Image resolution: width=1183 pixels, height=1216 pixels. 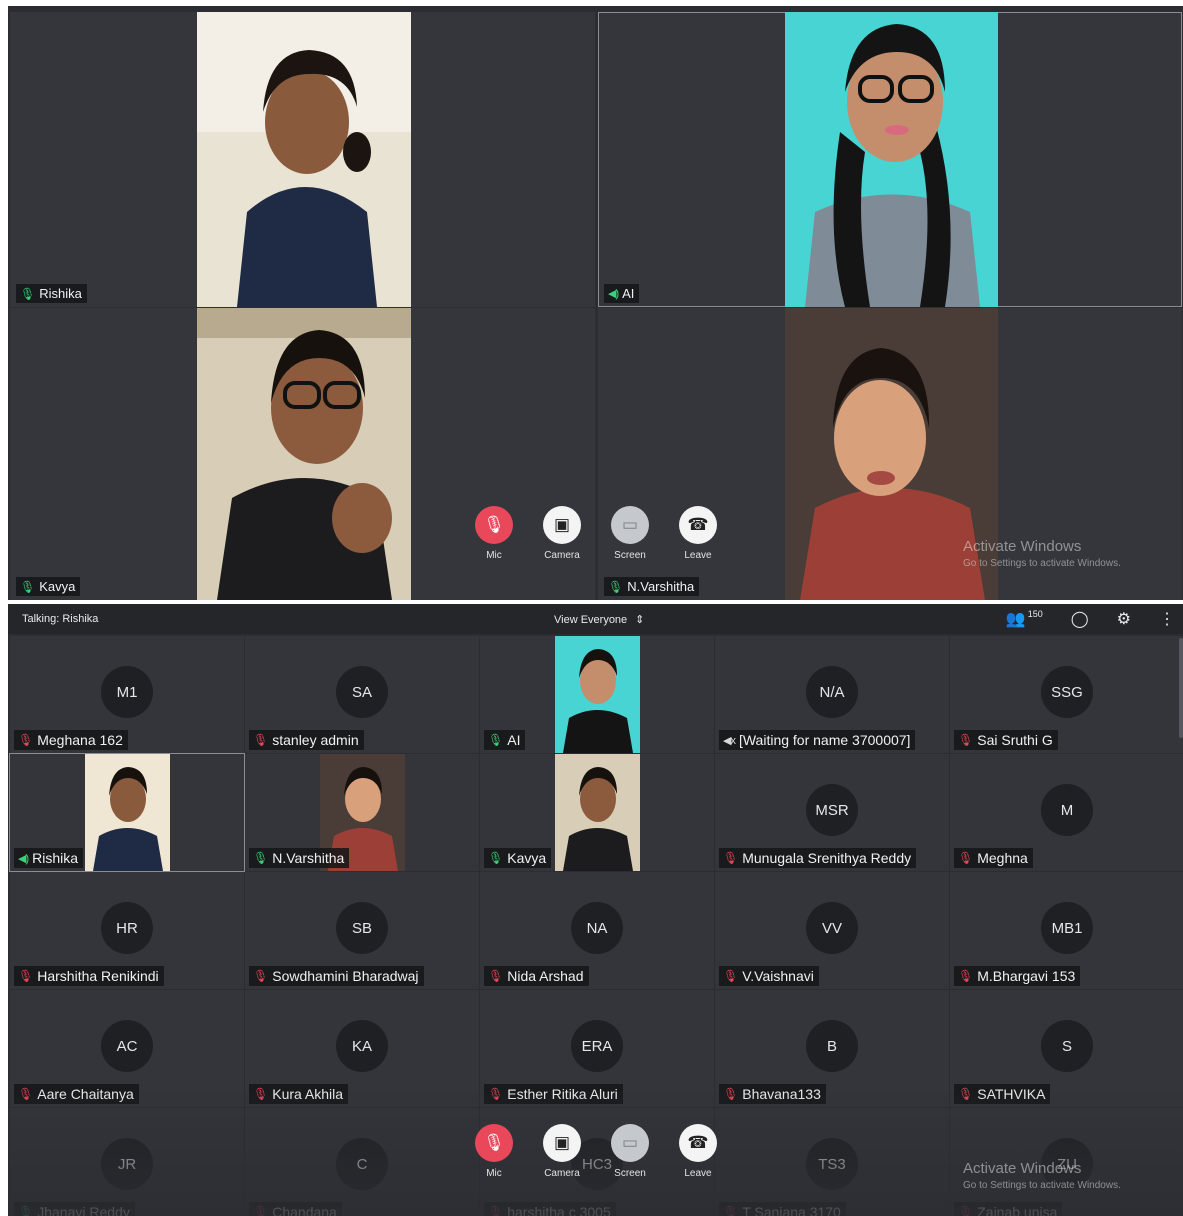 I want to click on participant-cell: MB1 🎙 M.Bhargavi 153, so click(x=1066, y=930).